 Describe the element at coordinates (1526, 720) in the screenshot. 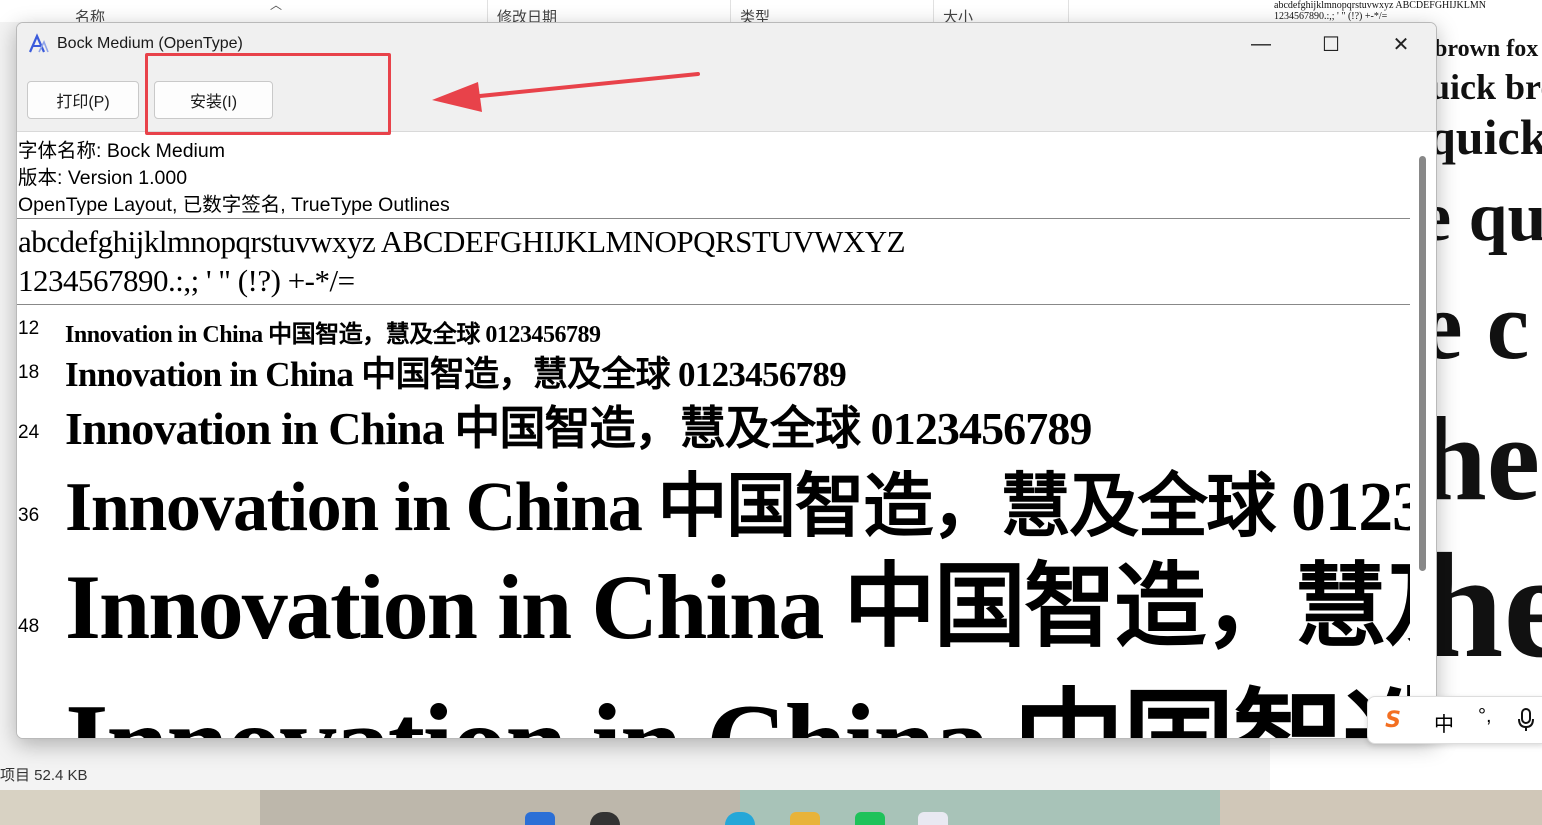

I see `microphone-icon` at that location.